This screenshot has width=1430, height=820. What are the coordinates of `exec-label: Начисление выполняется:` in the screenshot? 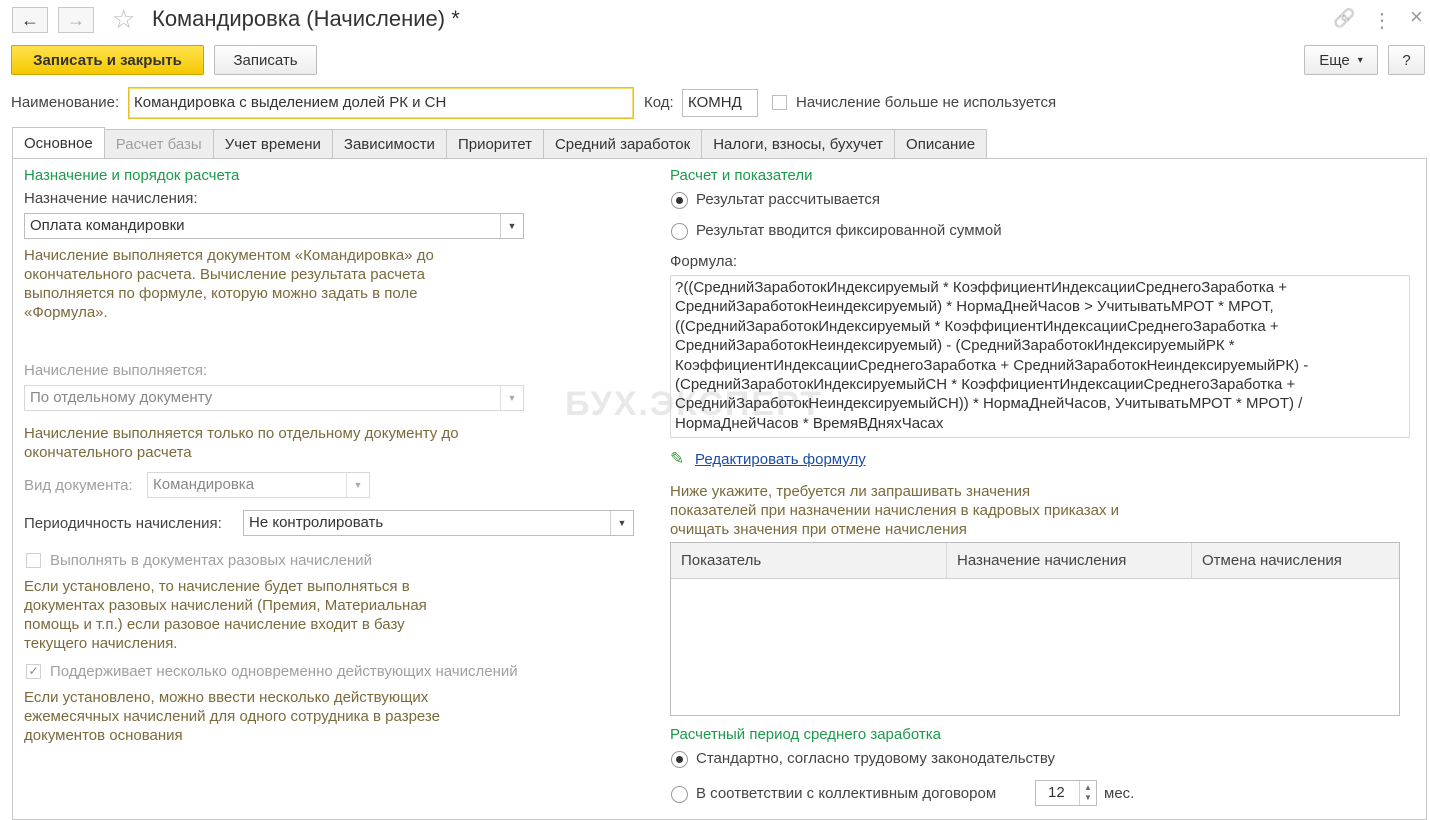 It's located at (116, 370).